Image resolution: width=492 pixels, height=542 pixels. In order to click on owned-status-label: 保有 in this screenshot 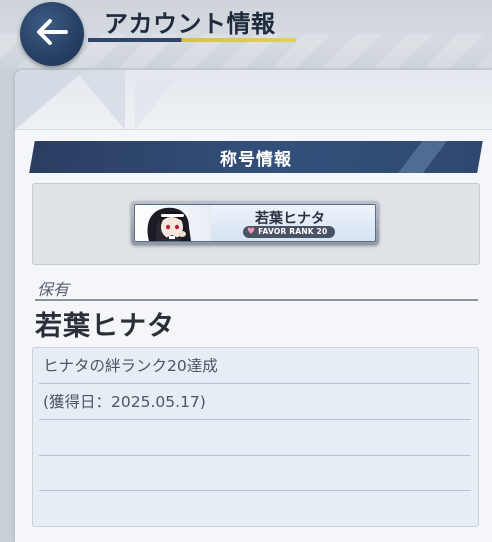, I will do `click(53, 289)`.